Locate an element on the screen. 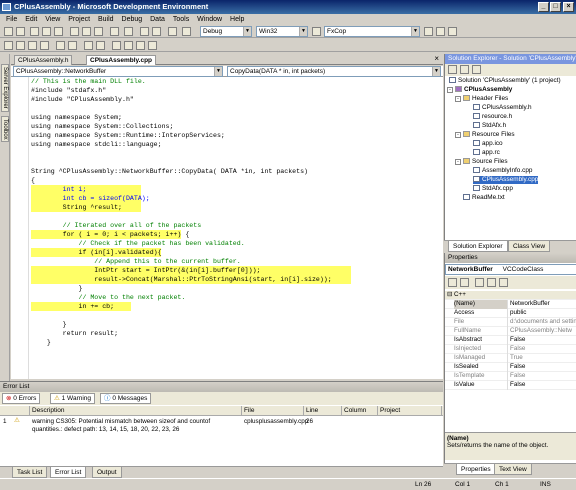 The image size is (576, 490). tab-output: Output is located at coordinates (107, 472).